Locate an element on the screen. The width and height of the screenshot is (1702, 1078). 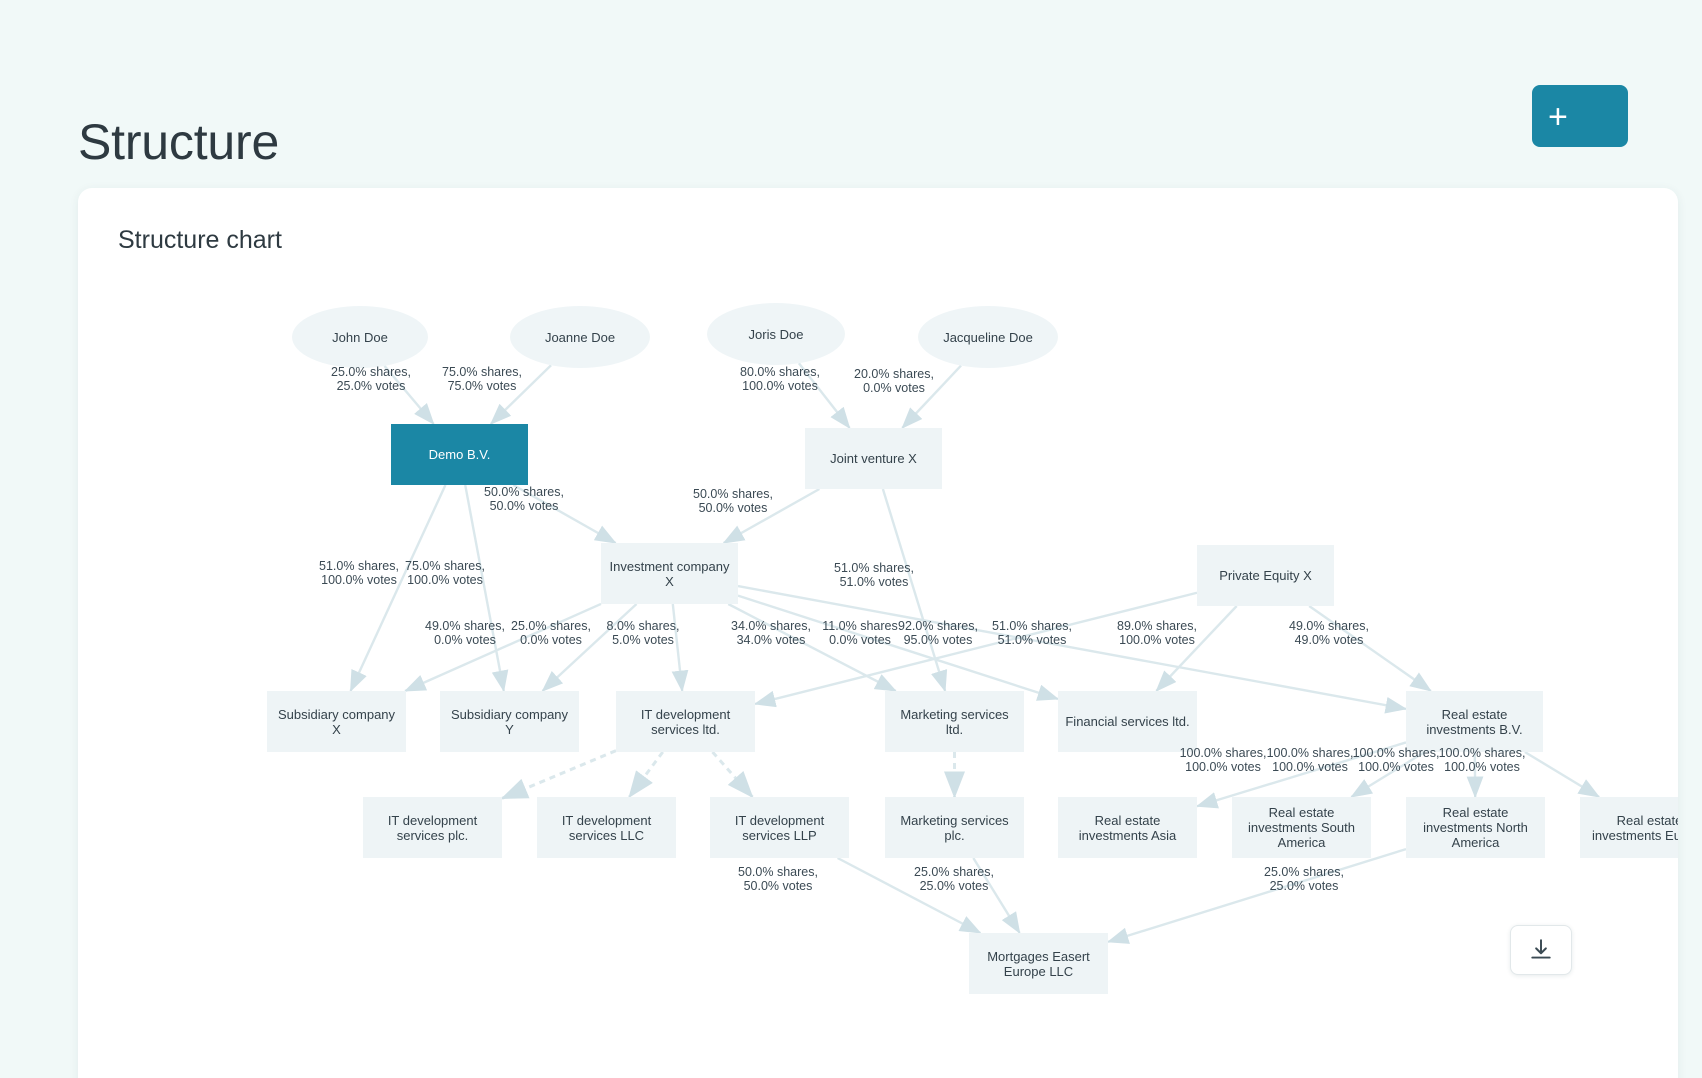
download-button is located at coordinates (1541, 950).